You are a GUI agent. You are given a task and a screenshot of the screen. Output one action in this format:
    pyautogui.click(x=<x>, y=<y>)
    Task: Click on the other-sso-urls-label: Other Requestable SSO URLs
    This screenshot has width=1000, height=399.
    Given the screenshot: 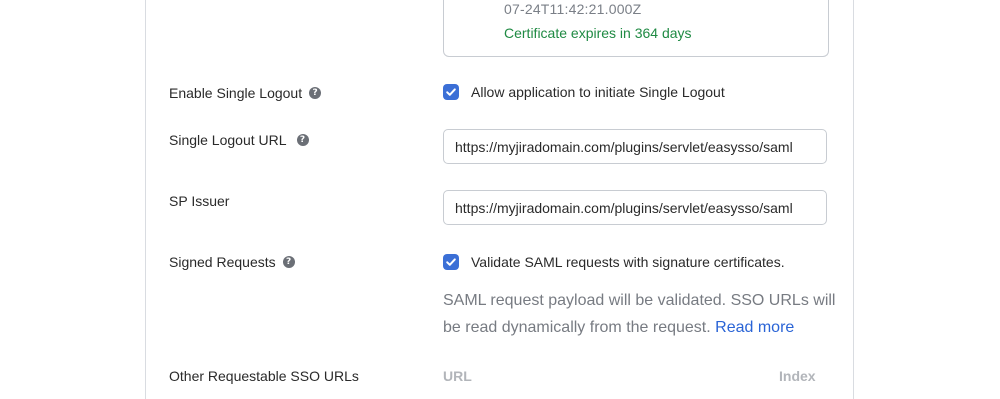 What is the action you would take?
    pyautogui.click(x=264, y=376)
    